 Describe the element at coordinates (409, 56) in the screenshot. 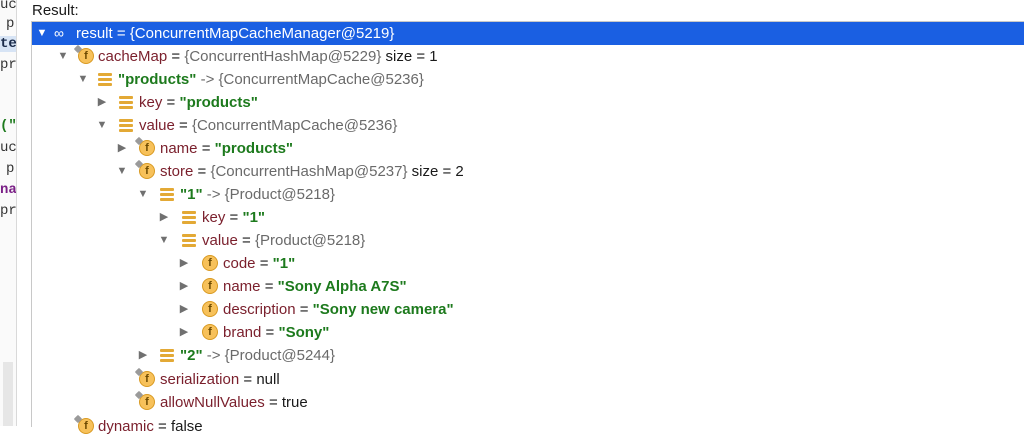

I see `size-label: size = 1` at that location.